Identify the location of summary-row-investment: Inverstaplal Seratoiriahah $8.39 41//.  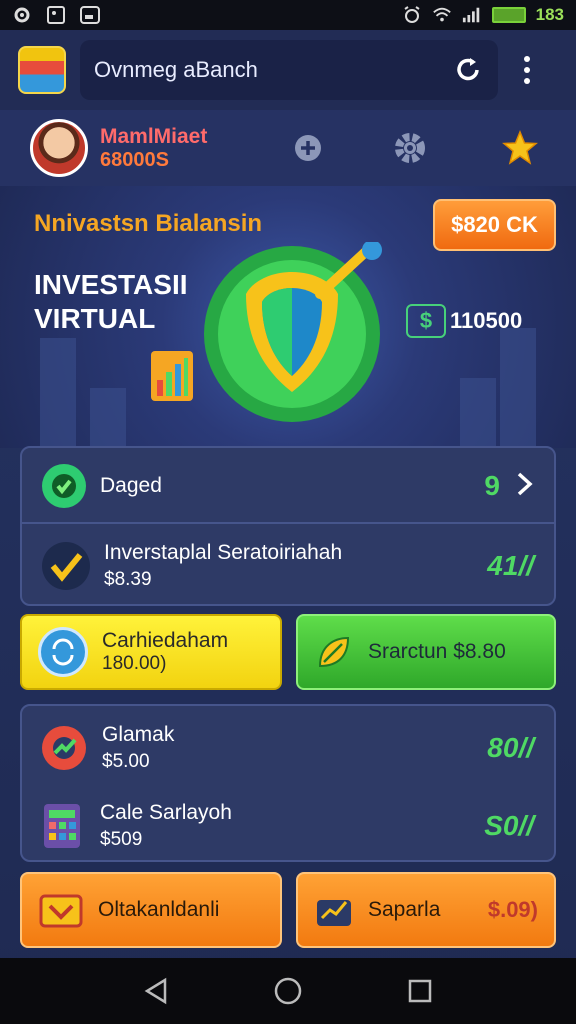
(288, 566).